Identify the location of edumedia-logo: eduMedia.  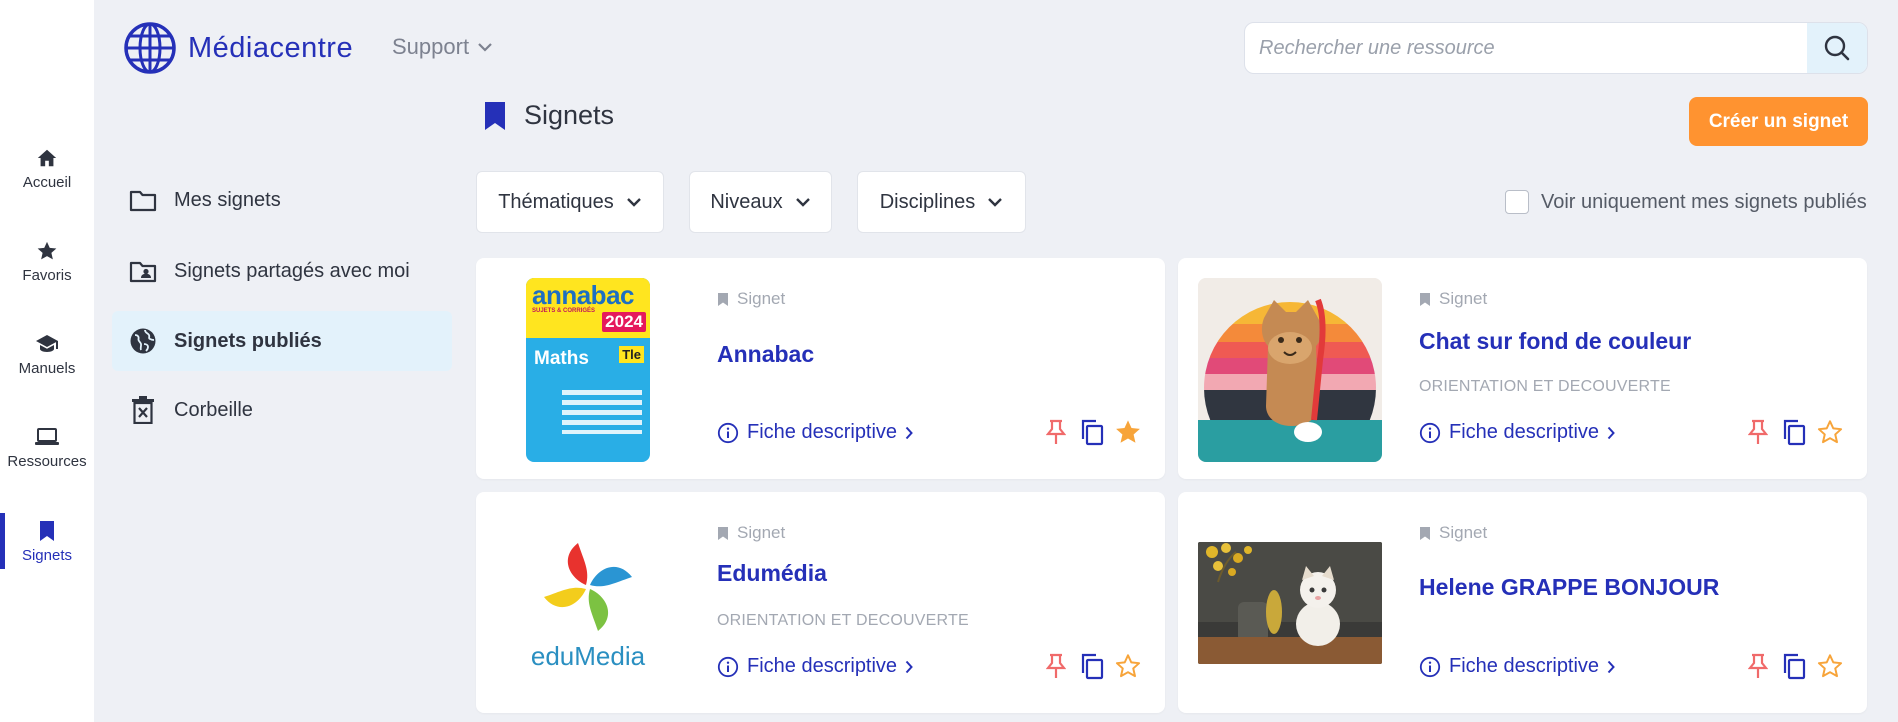
(588, 604).